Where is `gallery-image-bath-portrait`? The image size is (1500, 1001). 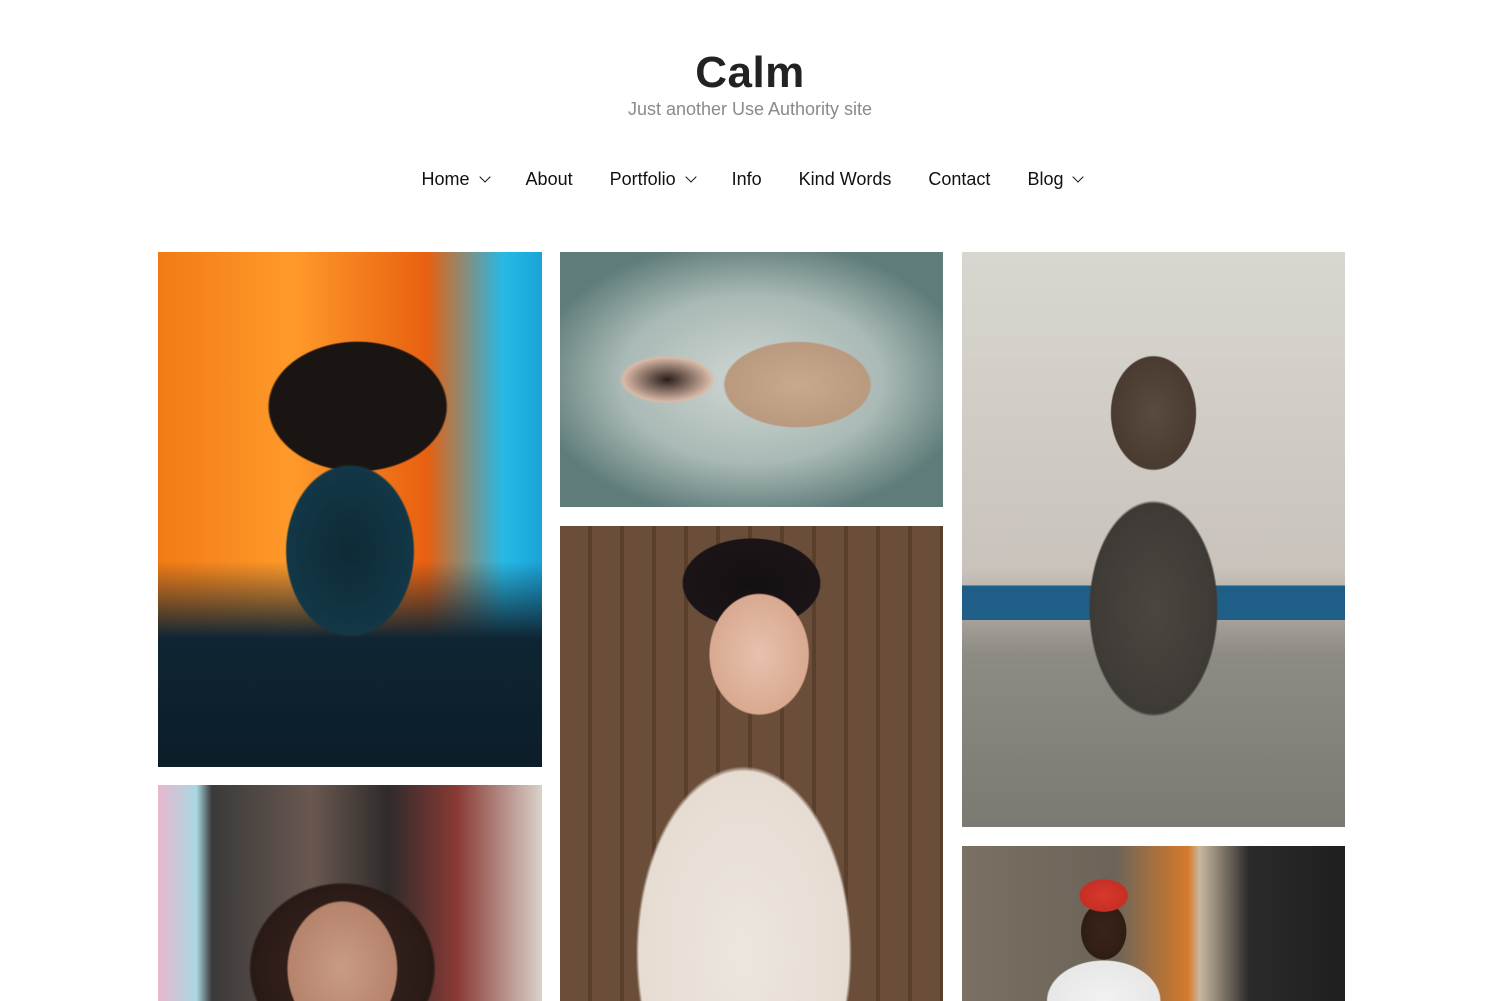 gallery-image-bath-portrait is located at coordinates (751, 379).